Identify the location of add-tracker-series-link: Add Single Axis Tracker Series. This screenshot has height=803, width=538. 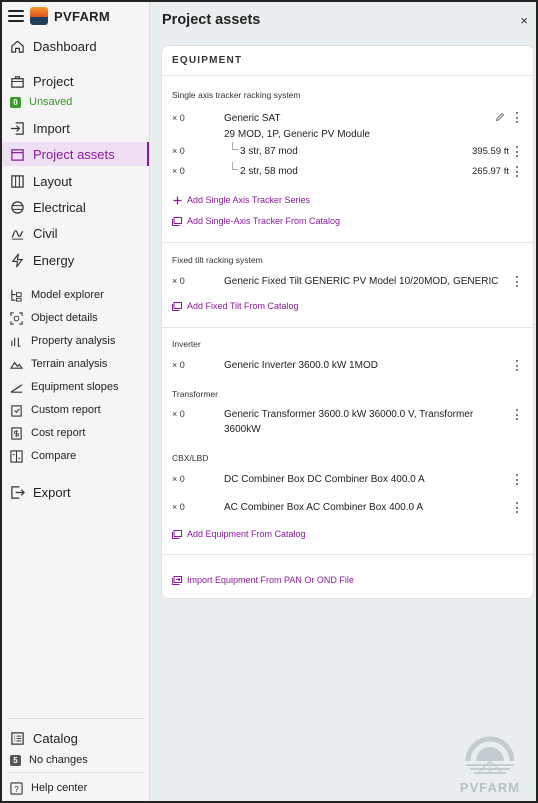
(241, 200).